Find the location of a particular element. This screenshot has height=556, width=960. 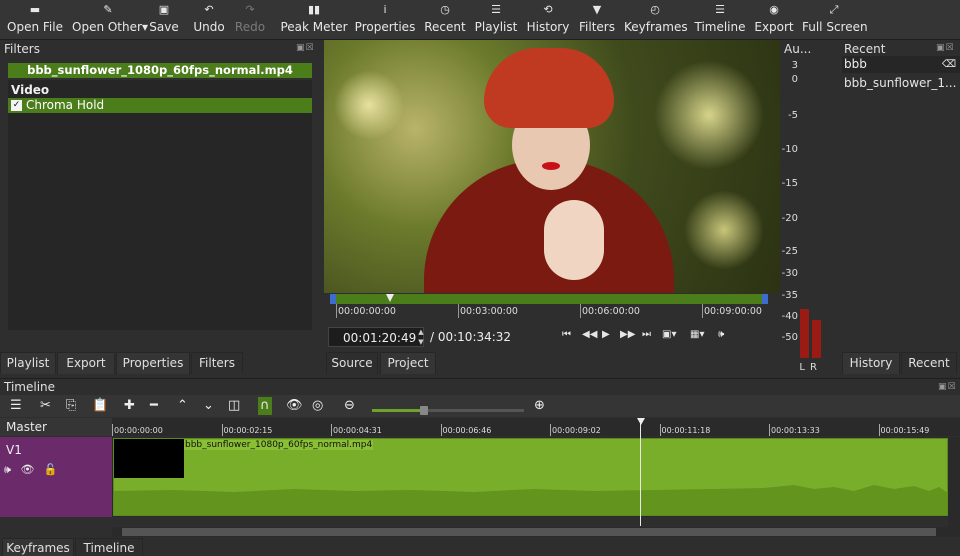

timeline-ruler-label: 00:00:04:31 is located at coordinates (357, 430).